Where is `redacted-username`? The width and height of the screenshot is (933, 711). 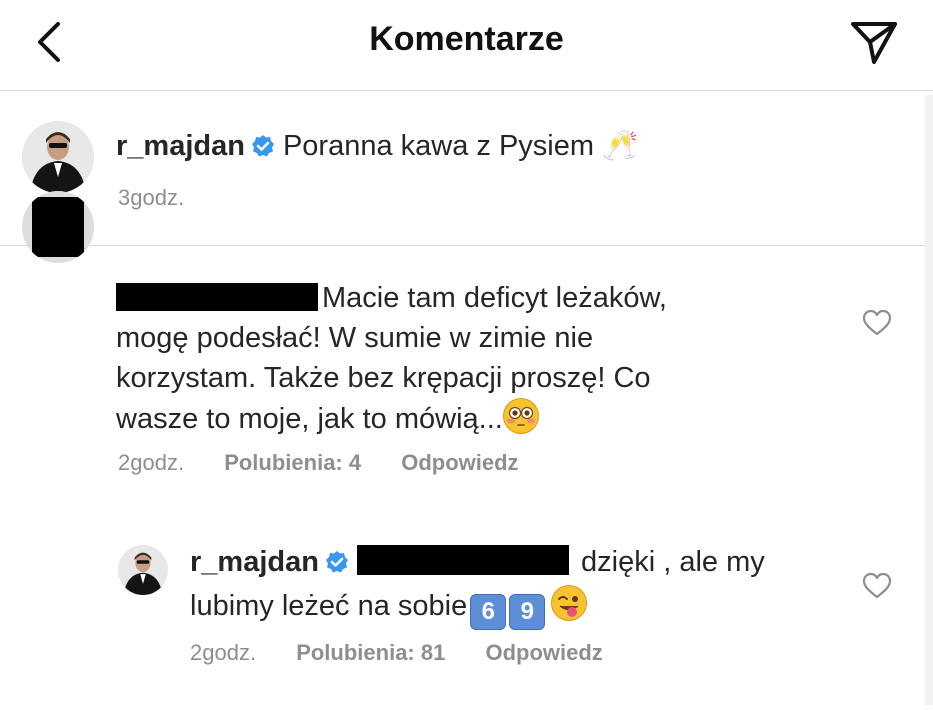 redacted-username is located at coordinates (217, 297).